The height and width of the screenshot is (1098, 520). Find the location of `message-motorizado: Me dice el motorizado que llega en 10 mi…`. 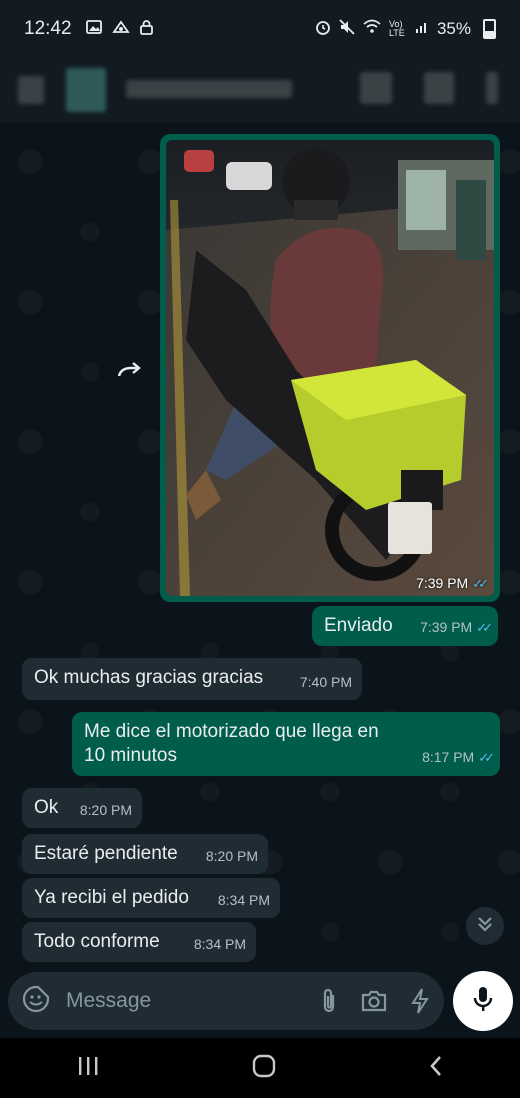

message-motorizado: Me dice el motorizado que llega en 10 mi… is located at coordinates (286, 744).